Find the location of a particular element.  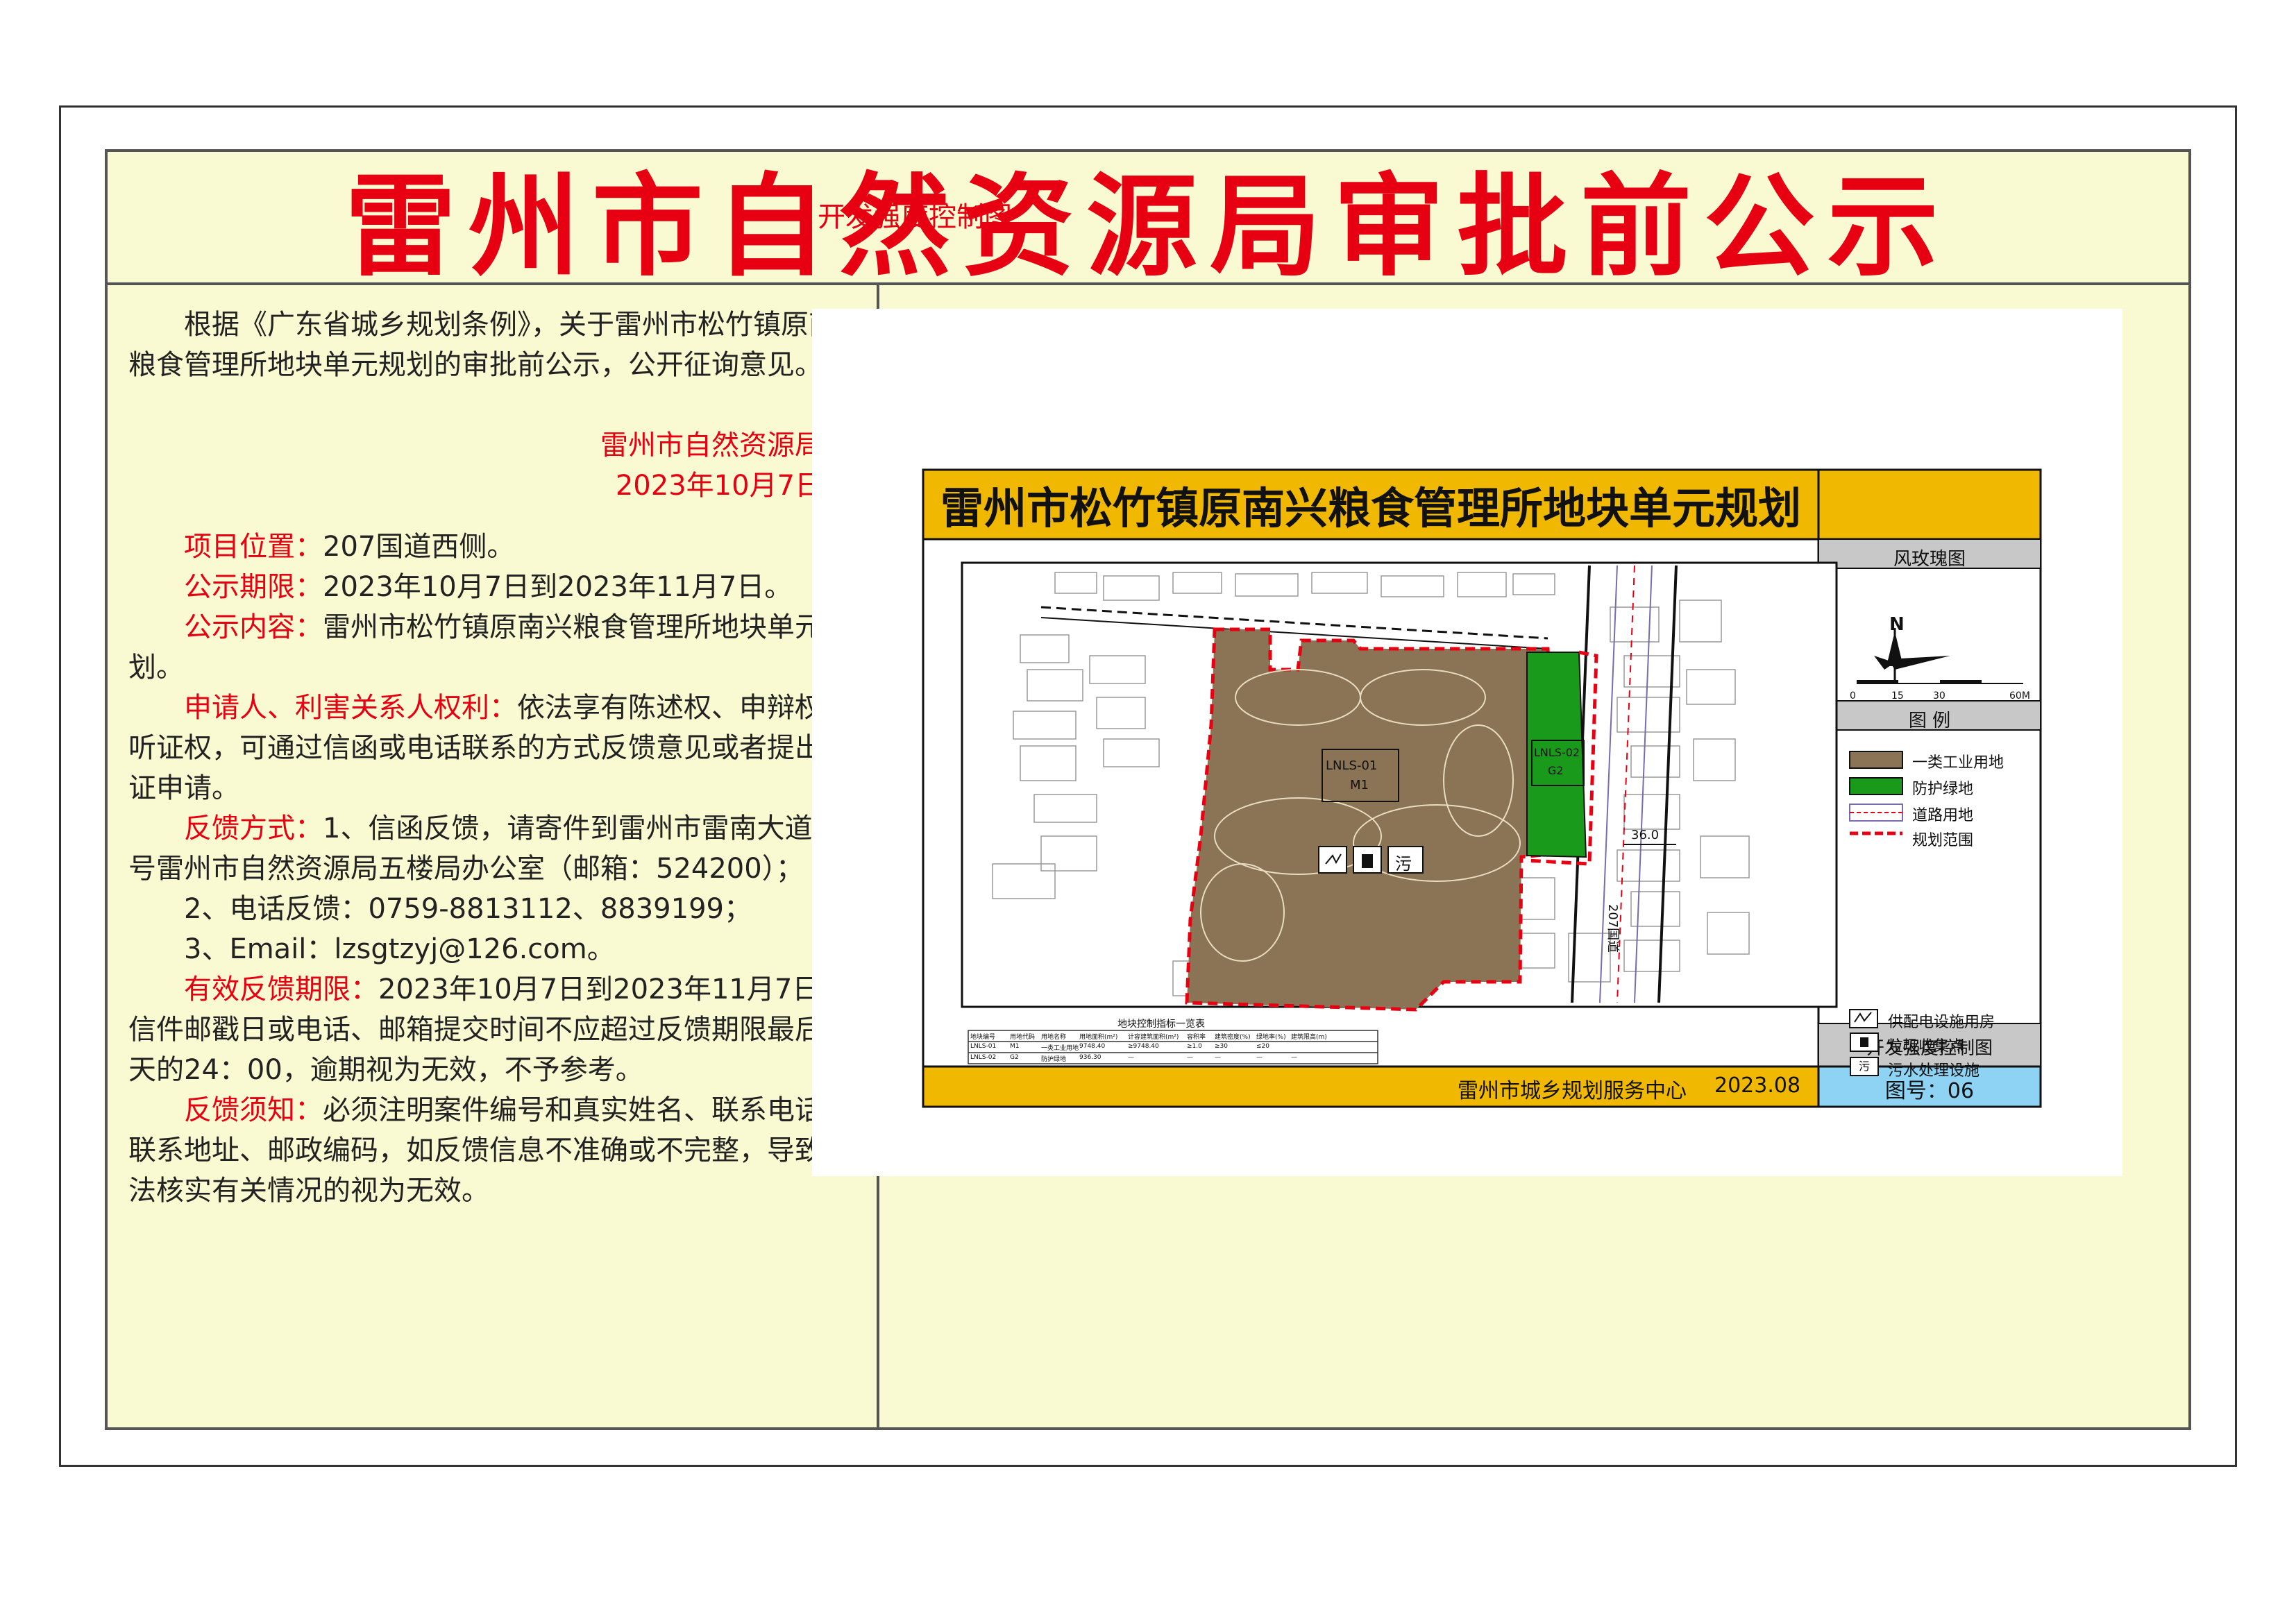

sewage-icon: 污 is located at coordinates (1864, 1066).